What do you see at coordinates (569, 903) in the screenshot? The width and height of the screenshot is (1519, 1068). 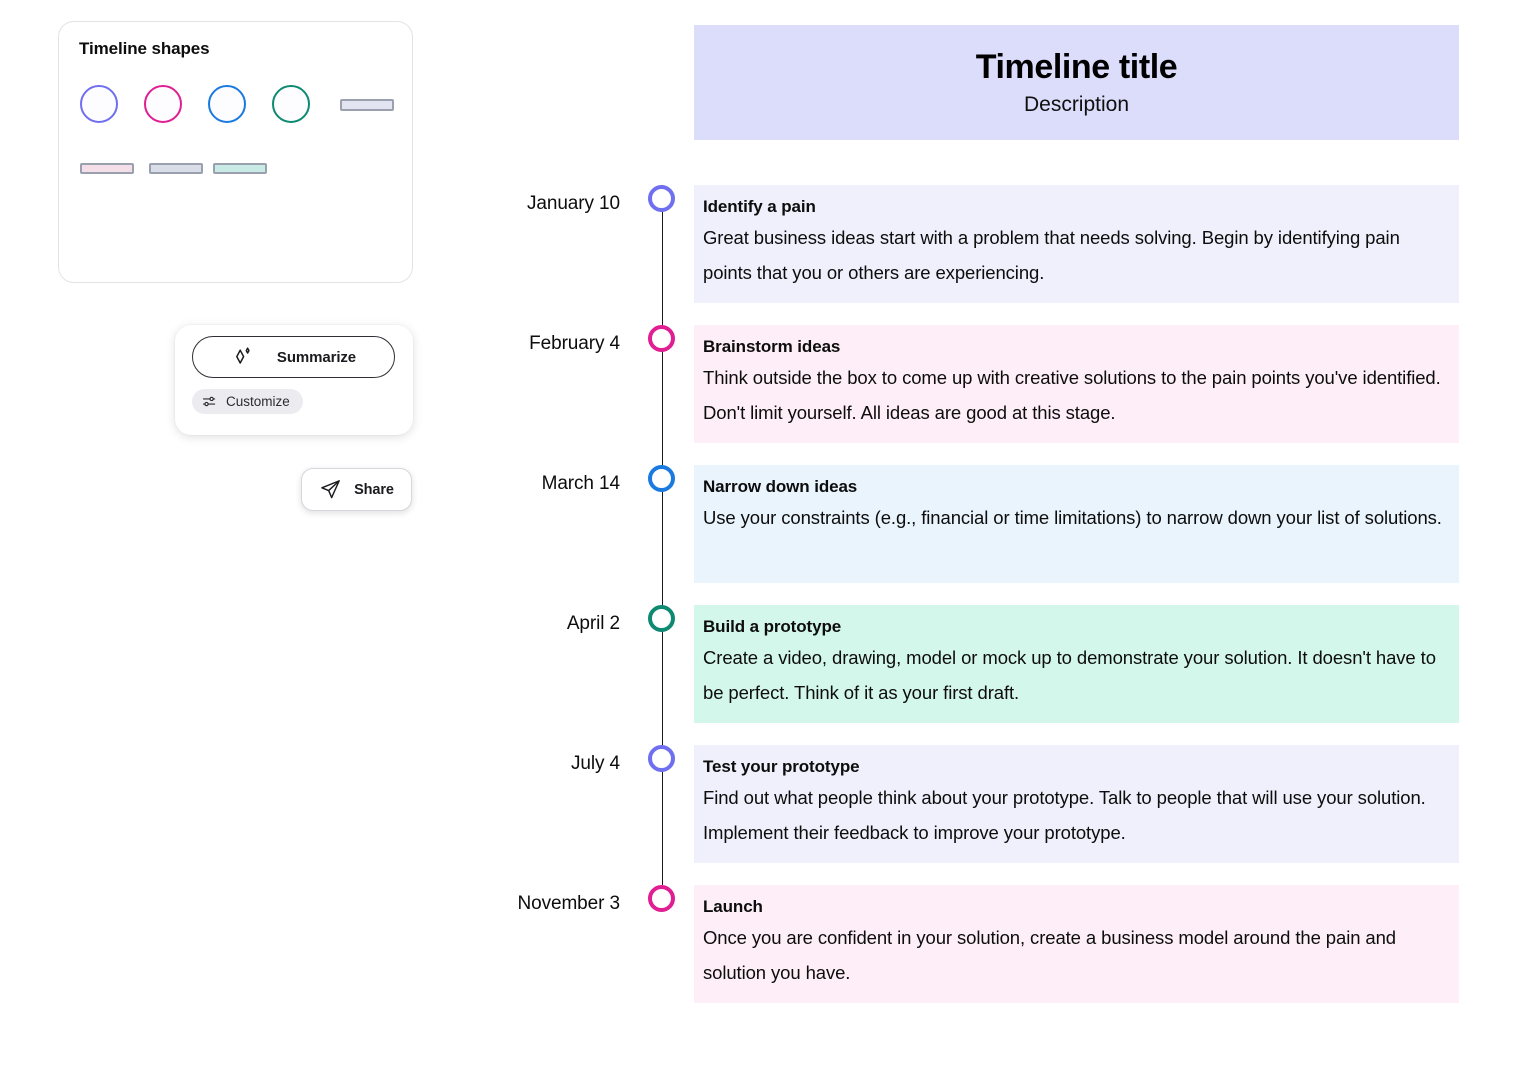 I see `timeline-entry-date: November 3` at bounding box center [569, 903].